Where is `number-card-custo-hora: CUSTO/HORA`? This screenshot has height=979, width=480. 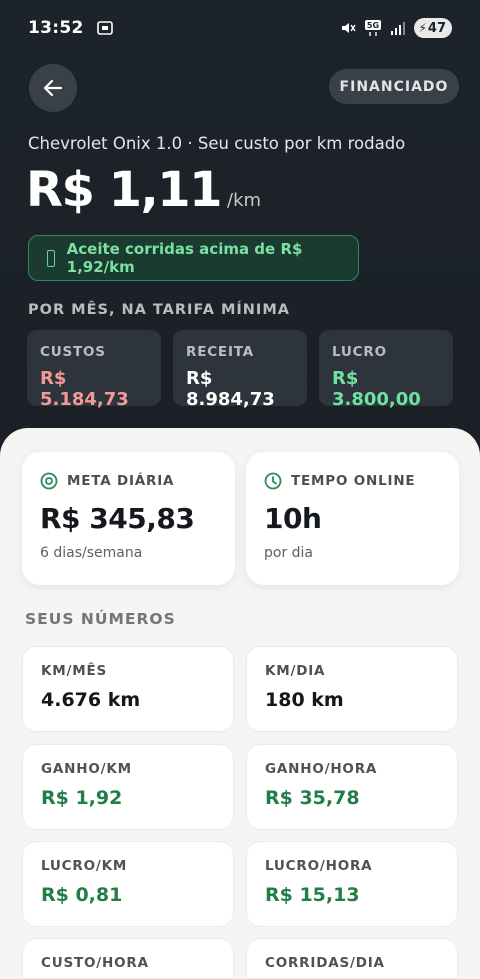 number-card-custo-hora: CUSTO/HORA is located at coordinates (128, 958).